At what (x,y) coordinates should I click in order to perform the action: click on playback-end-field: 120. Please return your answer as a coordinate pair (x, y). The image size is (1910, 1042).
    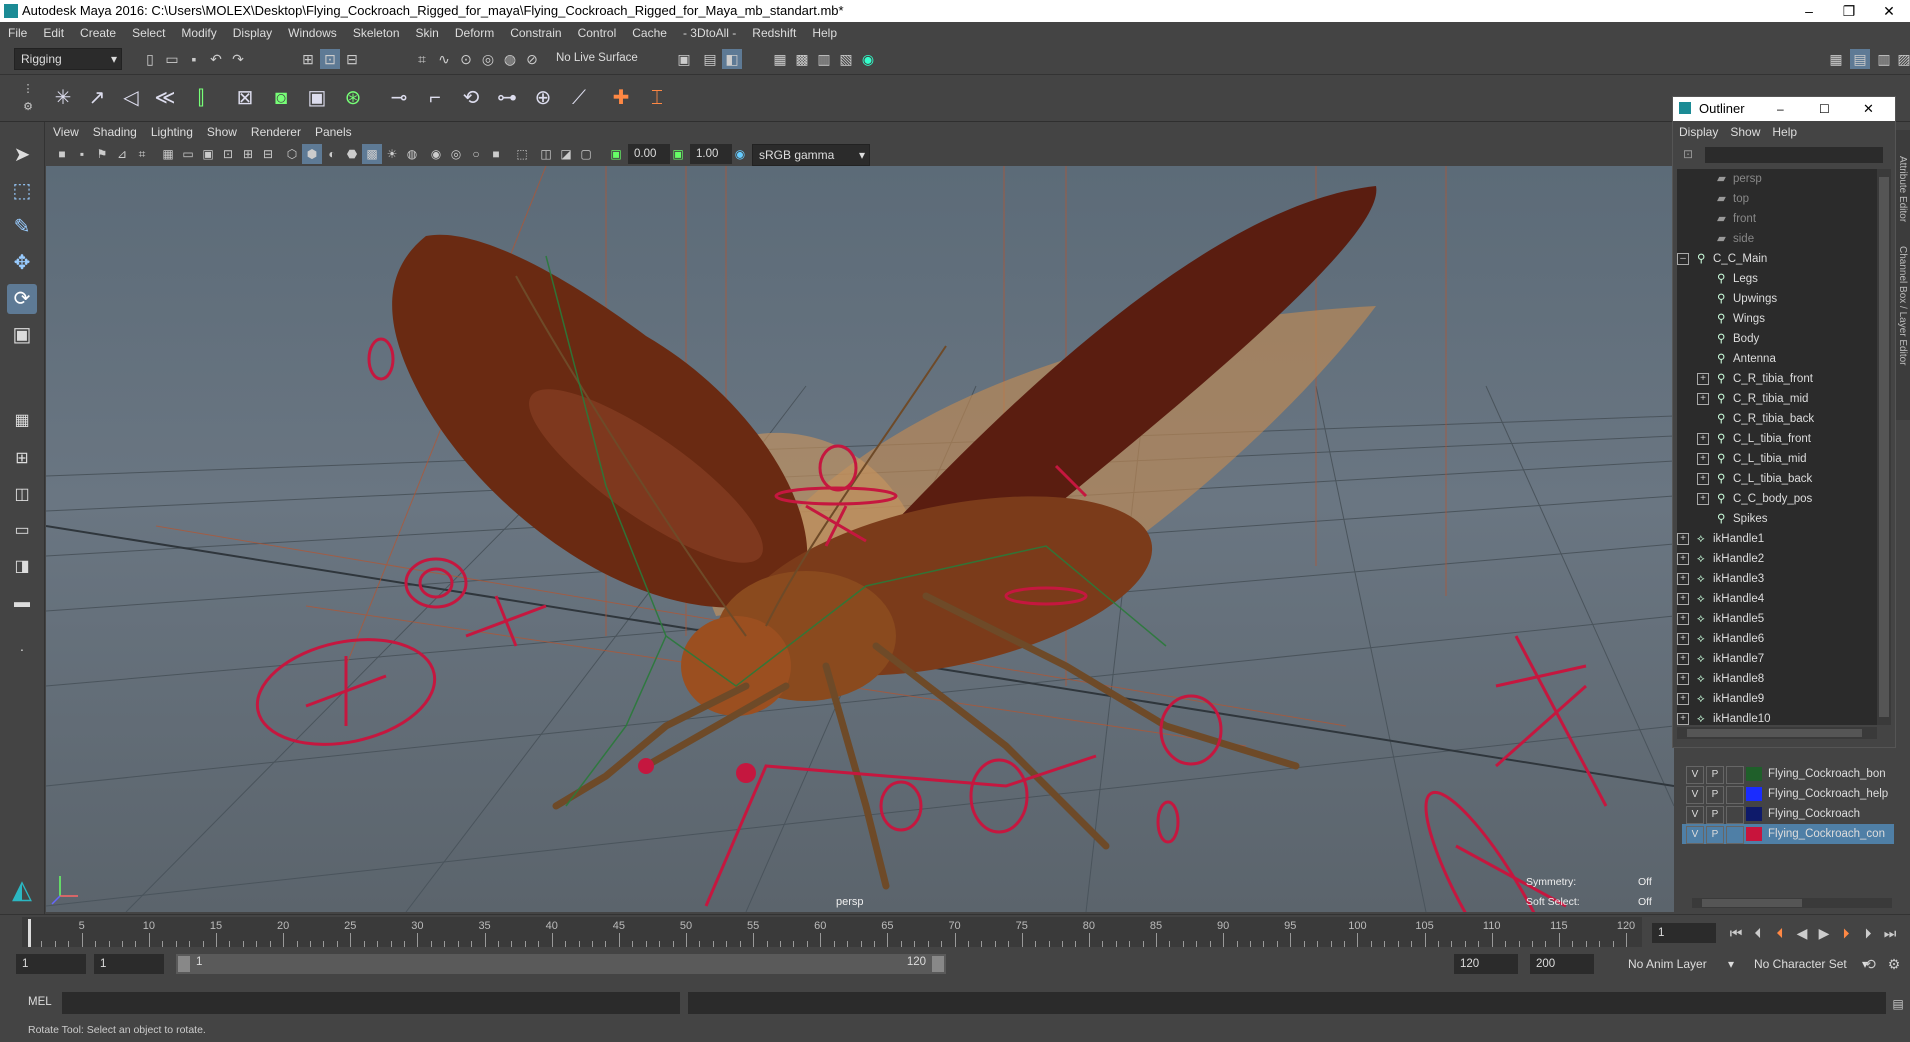
    Looking at the image, I should click on (1486, 964).